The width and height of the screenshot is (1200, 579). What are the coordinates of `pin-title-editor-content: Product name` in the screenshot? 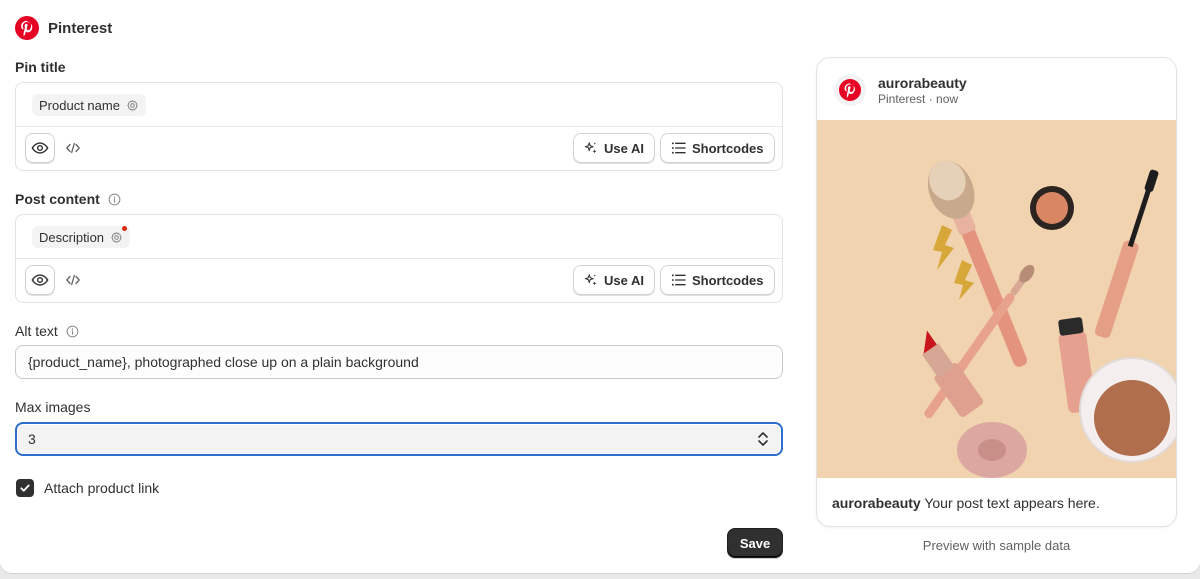 It's located at (399, 105).